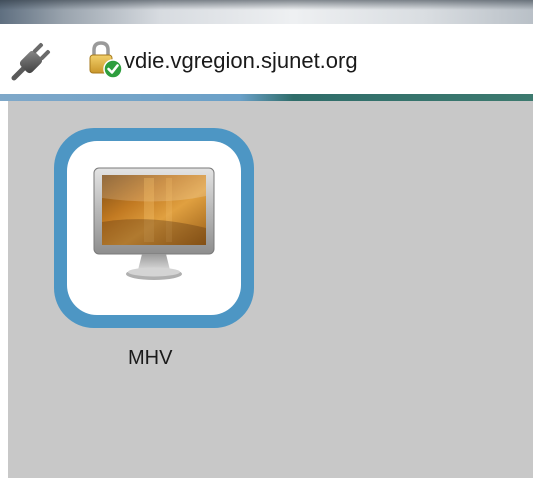 This screenshot has height=478, width=533. I want to click on address-bar-accent, so click(266, 97).